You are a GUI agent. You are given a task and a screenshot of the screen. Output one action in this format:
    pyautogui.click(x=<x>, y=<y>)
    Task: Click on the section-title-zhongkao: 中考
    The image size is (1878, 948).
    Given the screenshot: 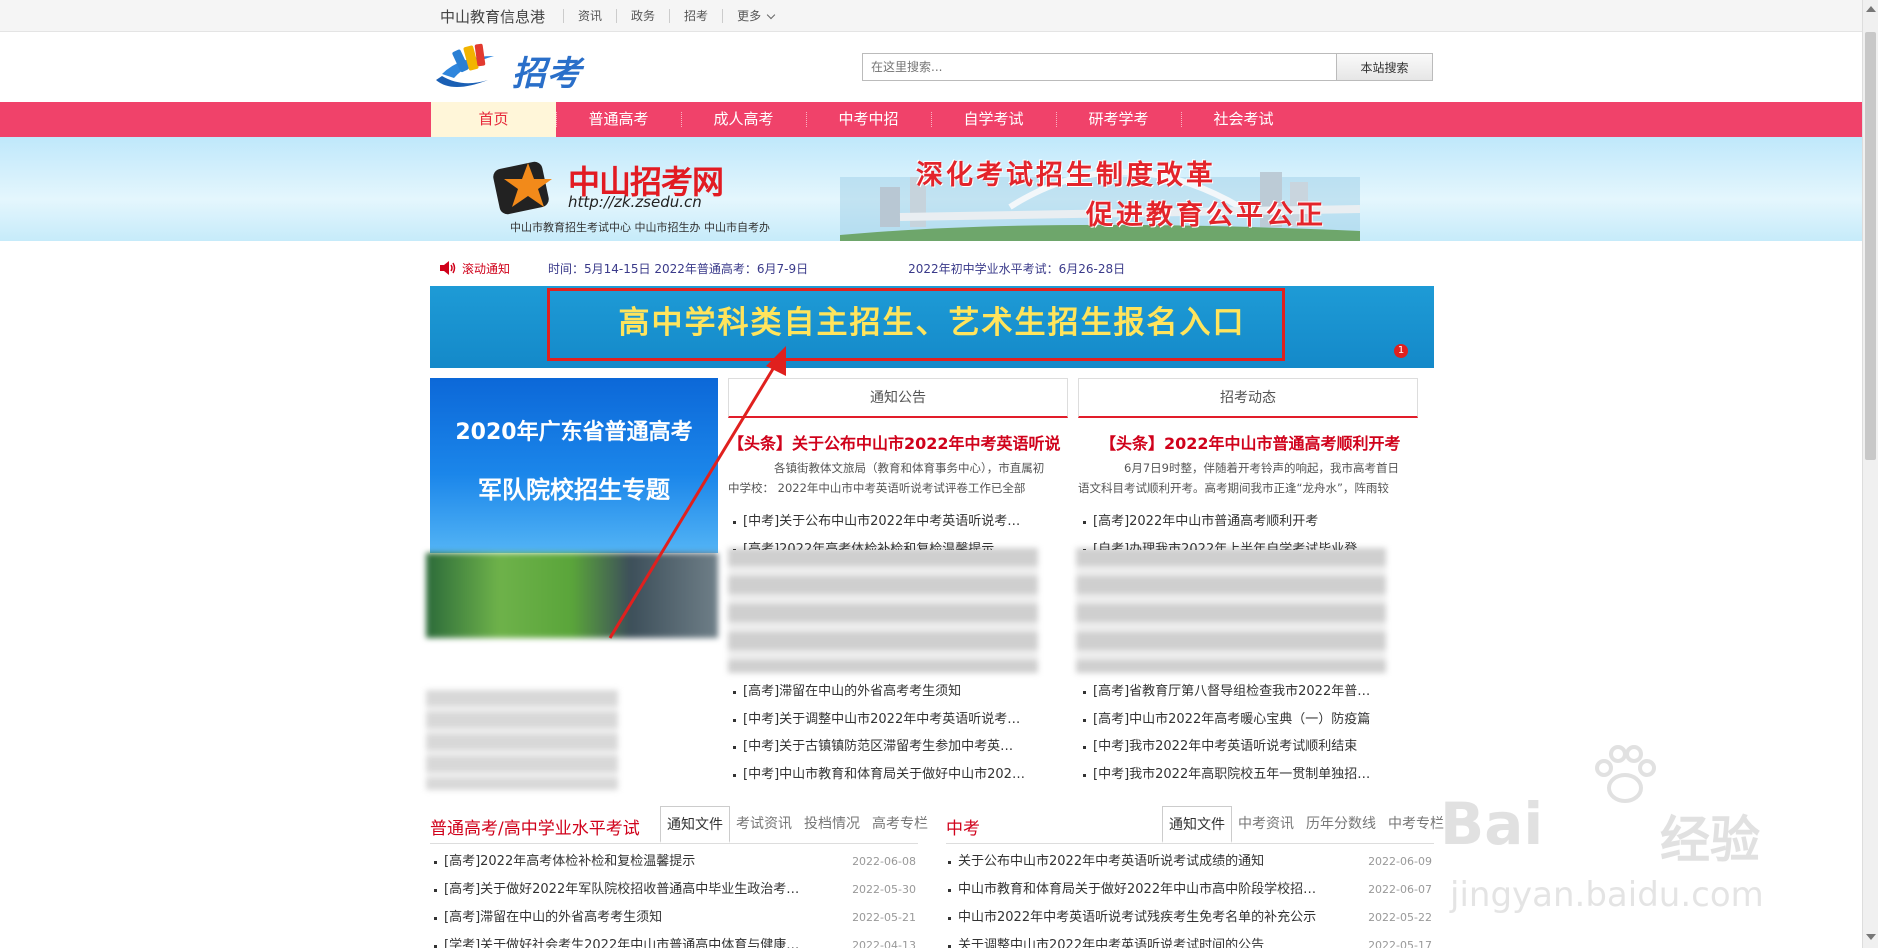 What is the action you would take?
    pyautogui.click(x=963, y=826)
    